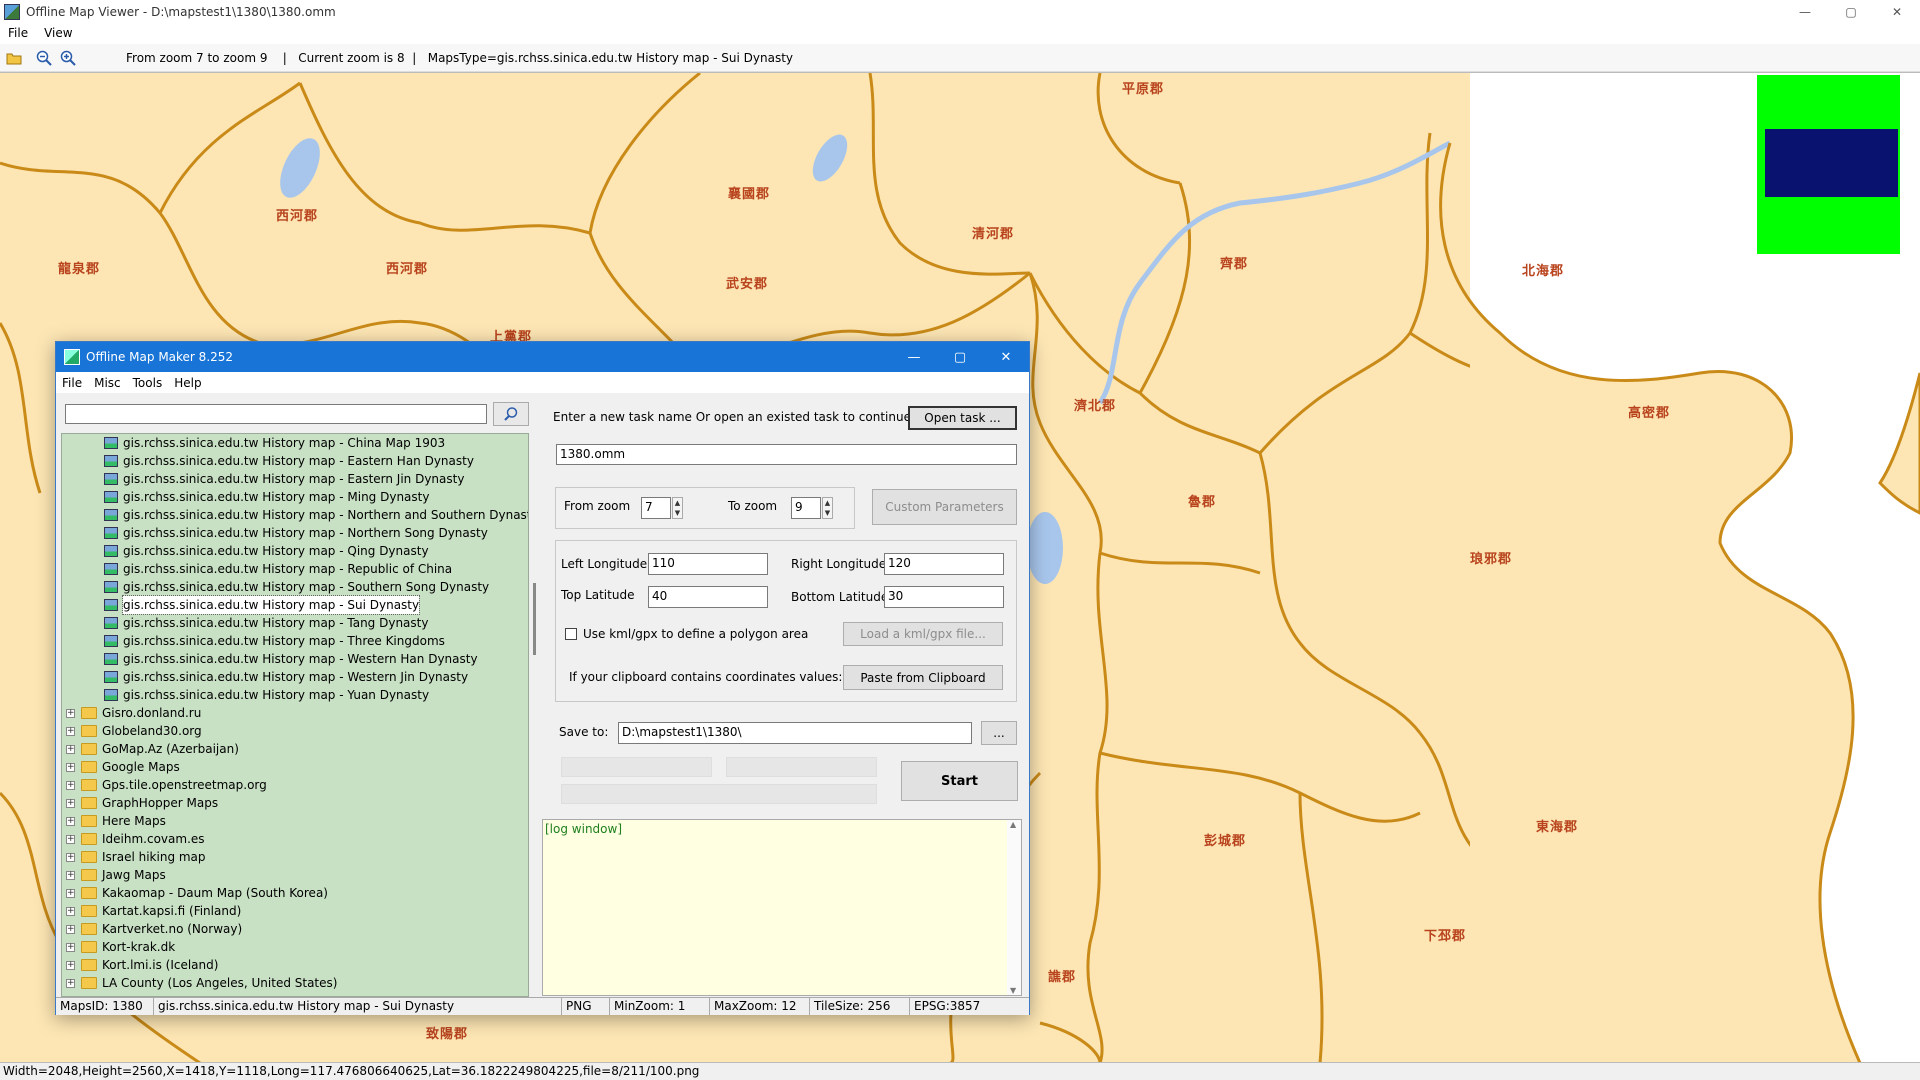 Image resolution: width=1920 pixels, height=1080 pixels. Describe the element at coordinates (604, 564) in the screenshot. I see `left-longitude-label: Left Longitude` at that location.